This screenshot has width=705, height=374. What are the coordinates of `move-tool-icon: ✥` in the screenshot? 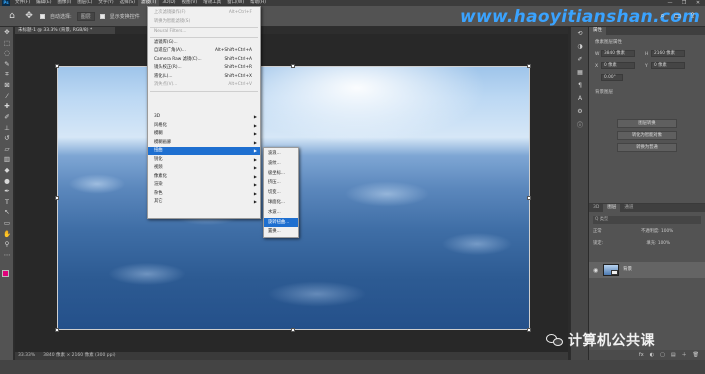 It's located at (7, 32).